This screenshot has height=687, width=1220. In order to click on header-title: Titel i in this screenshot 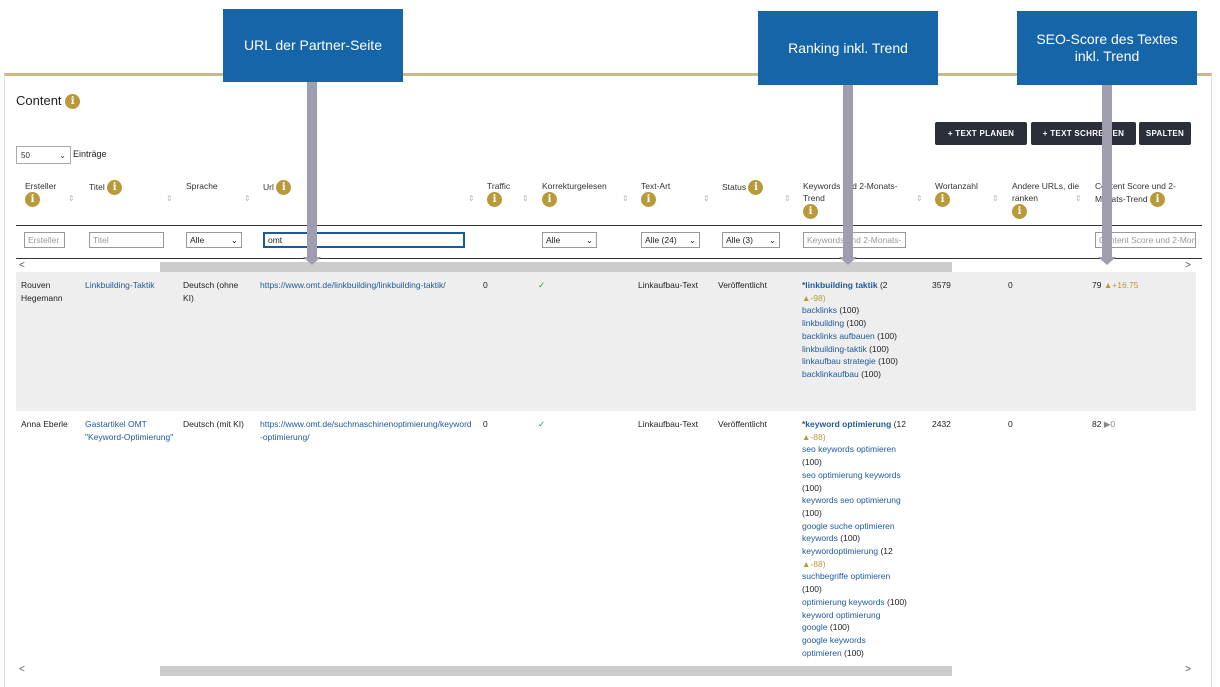, I will do `click(106, 187)`.